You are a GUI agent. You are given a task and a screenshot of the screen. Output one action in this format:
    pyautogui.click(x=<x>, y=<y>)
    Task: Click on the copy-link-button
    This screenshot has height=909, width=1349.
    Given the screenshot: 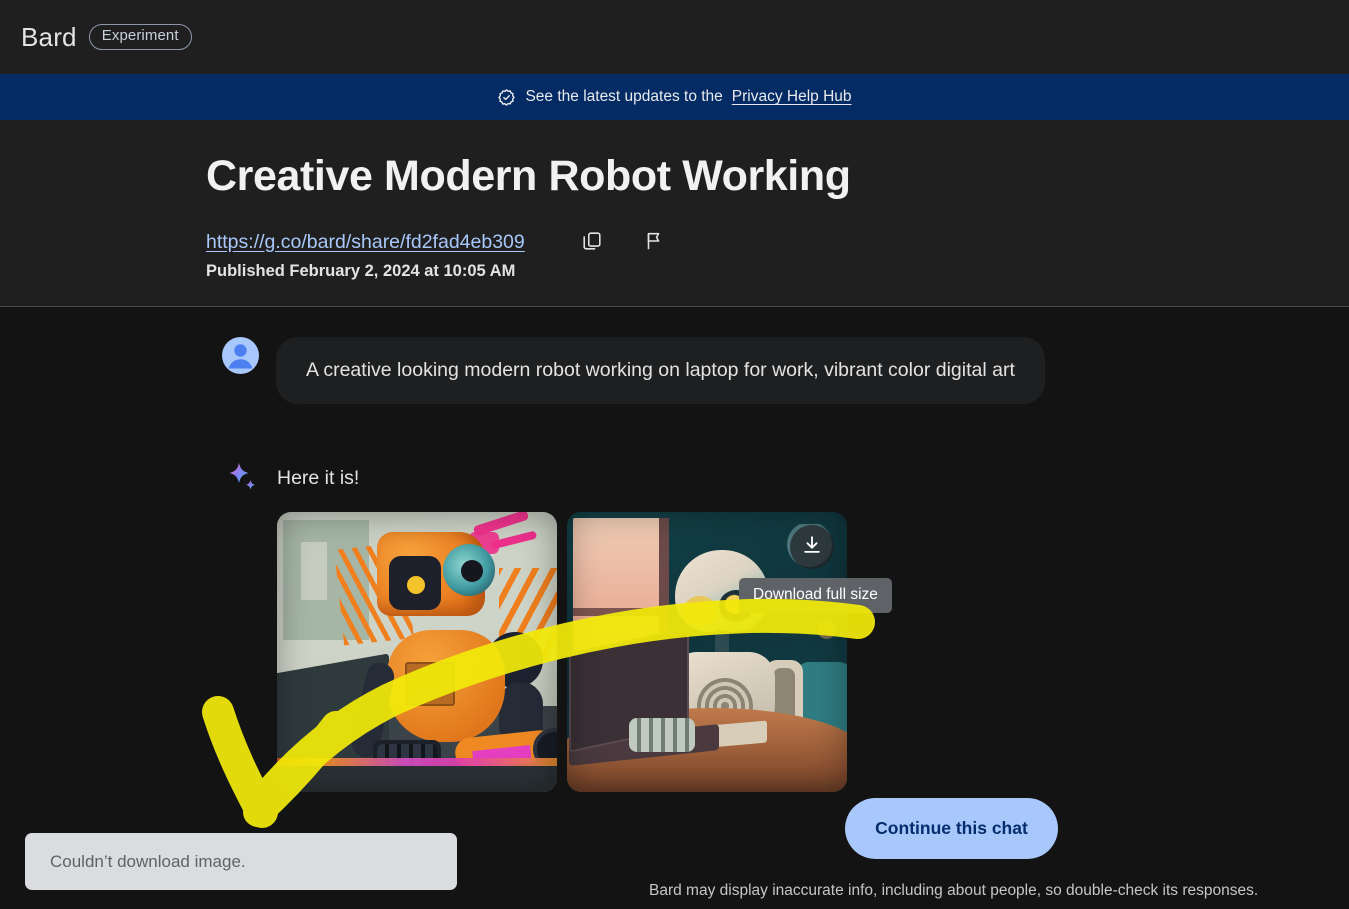 What is the action you would take?
    pyautogui.click(x=592, y=242)
    